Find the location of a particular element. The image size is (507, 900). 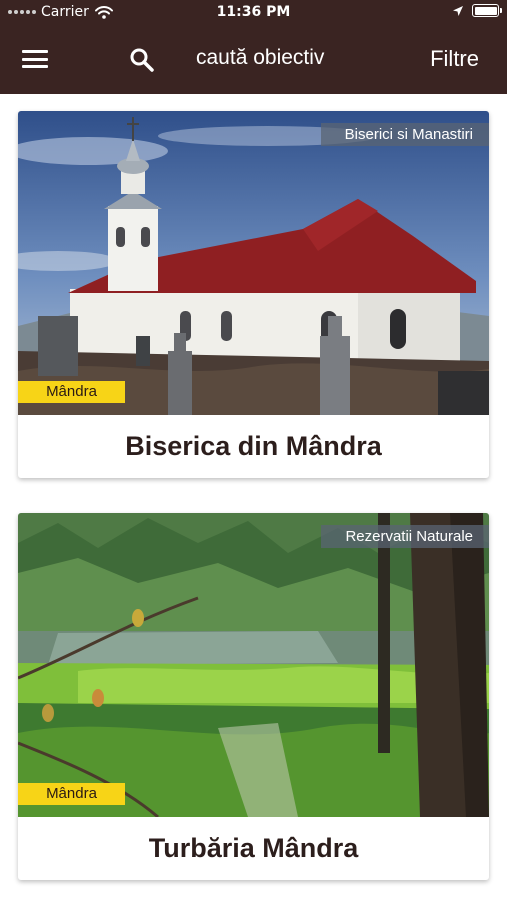

location-arrow-icon is located at coordinates (458, 10).